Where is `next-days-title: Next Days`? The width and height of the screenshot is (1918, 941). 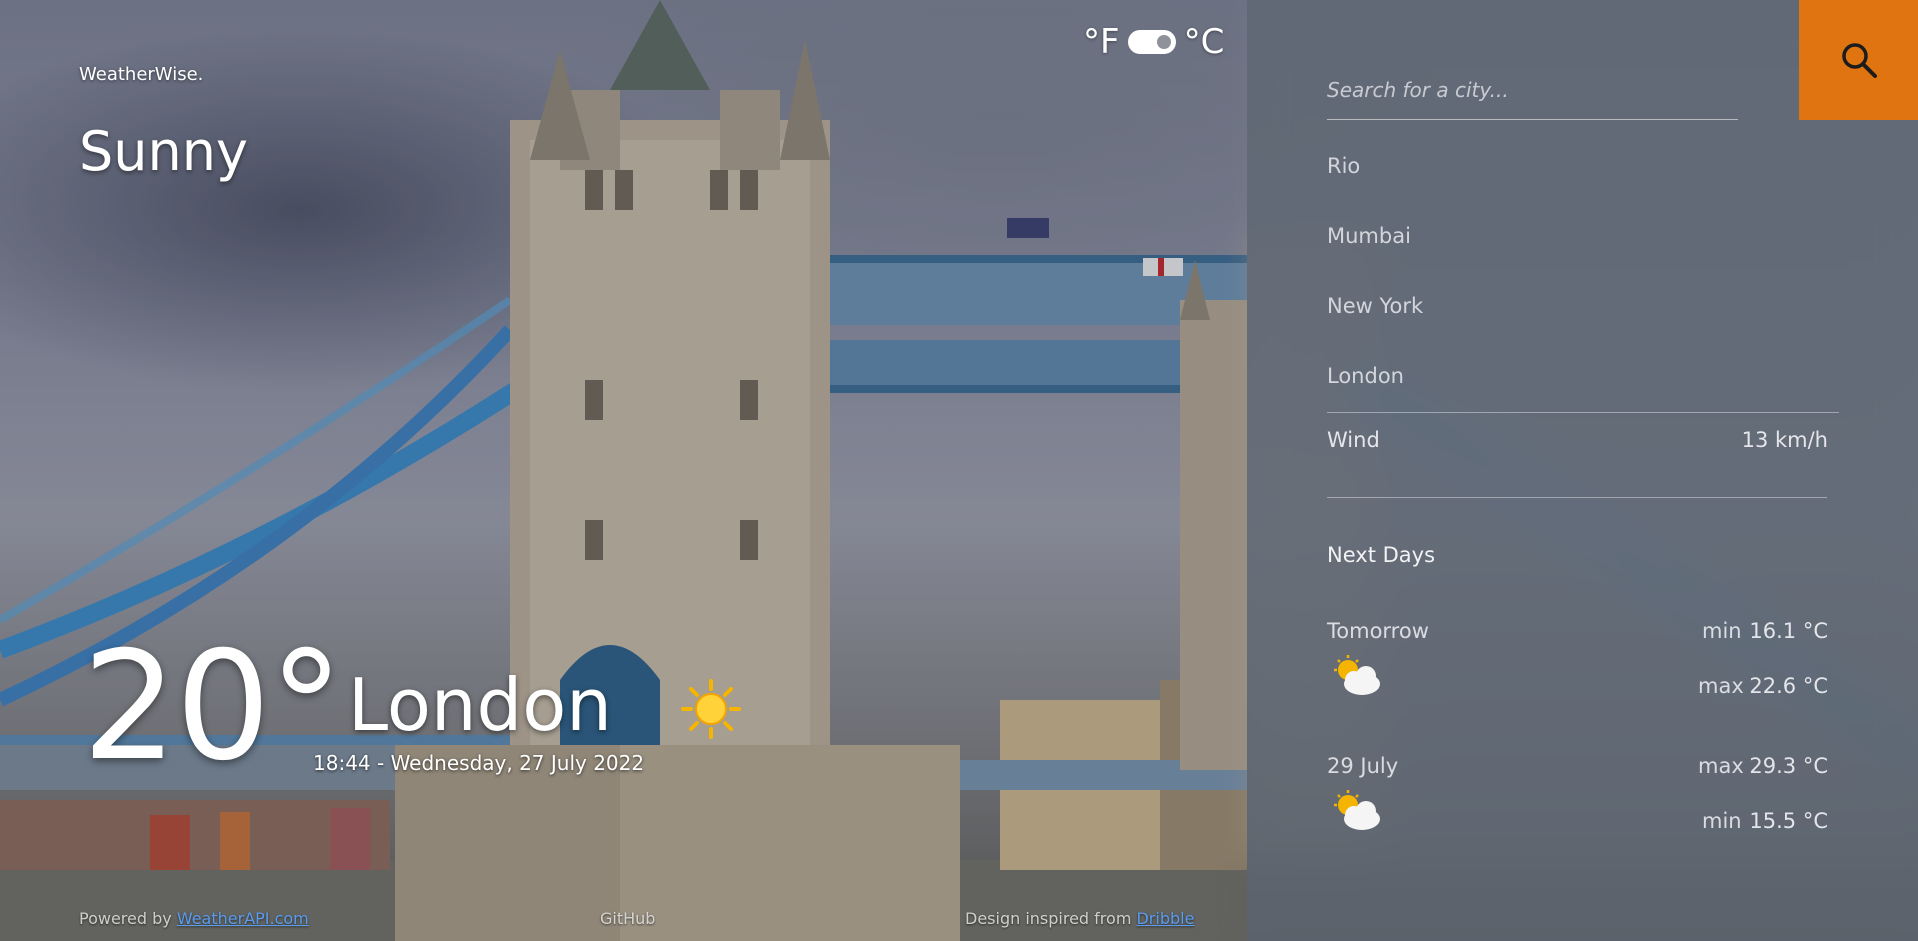 next-days-title: Next Days is located at coordinates (1381, 555).